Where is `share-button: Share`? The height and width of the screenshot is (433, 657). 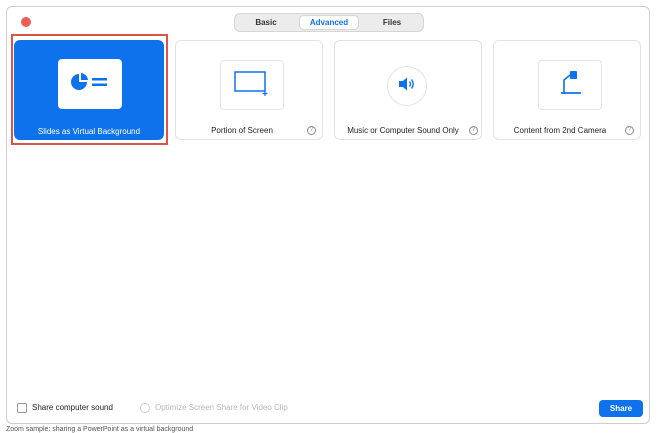 share-button: Share is located at coordinates (621, 408).